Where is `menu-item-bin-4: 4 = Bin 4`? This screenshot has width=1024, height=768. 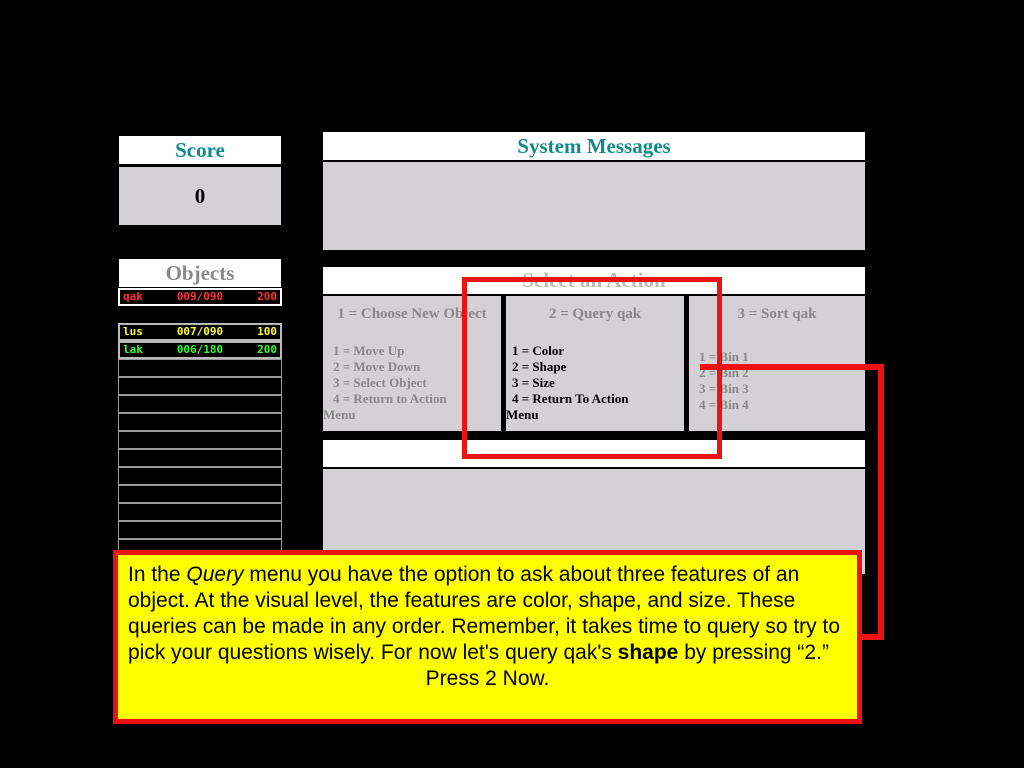
menu-item-bin-4: 4 = Bin 4 is located at coordinates (724, 404).